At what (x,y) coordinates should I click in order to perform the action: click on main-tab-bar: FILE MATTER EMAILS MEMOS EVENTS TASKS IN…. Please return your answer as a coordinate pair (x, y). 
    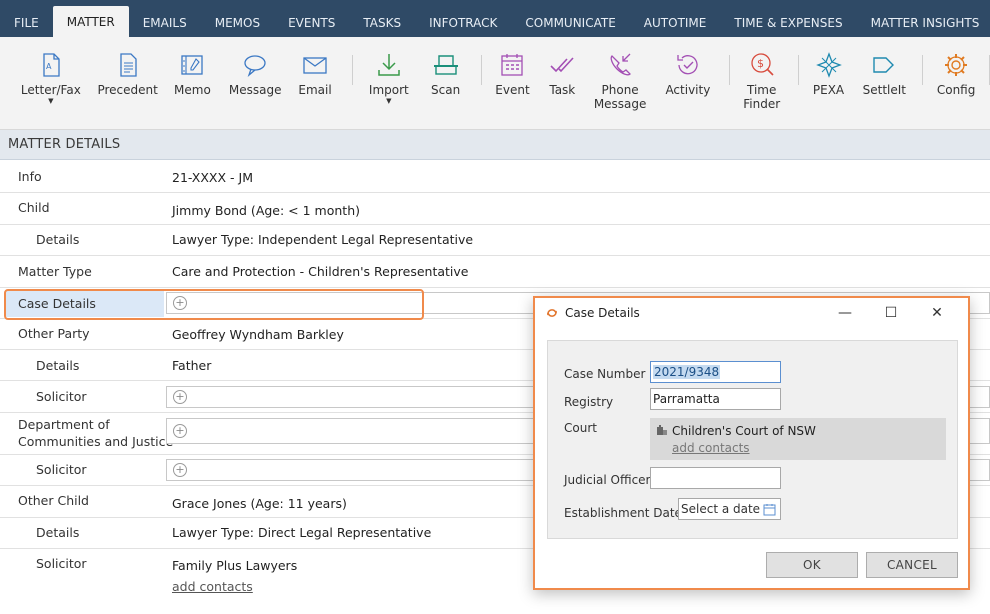
    Looking at the image, I should click on (495, 18).